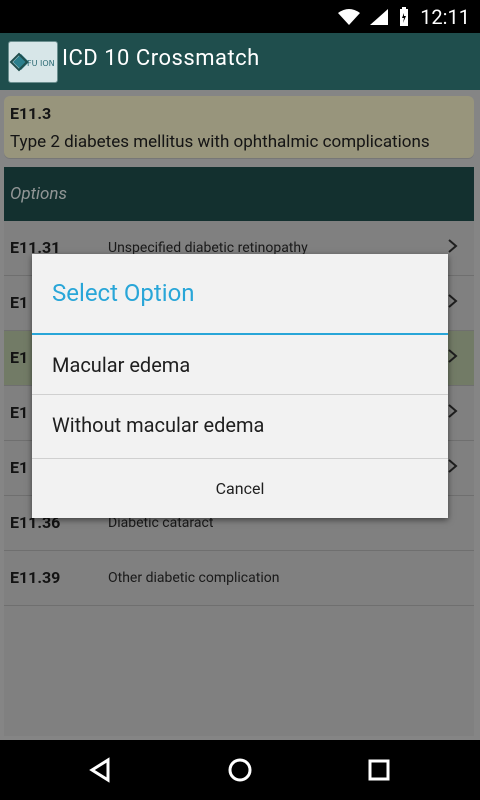 The image size is (480, 800). What do you see at coordinates (379, 770) in the screenshot?
I see `recents-icon` at bounding box center [379, 770].